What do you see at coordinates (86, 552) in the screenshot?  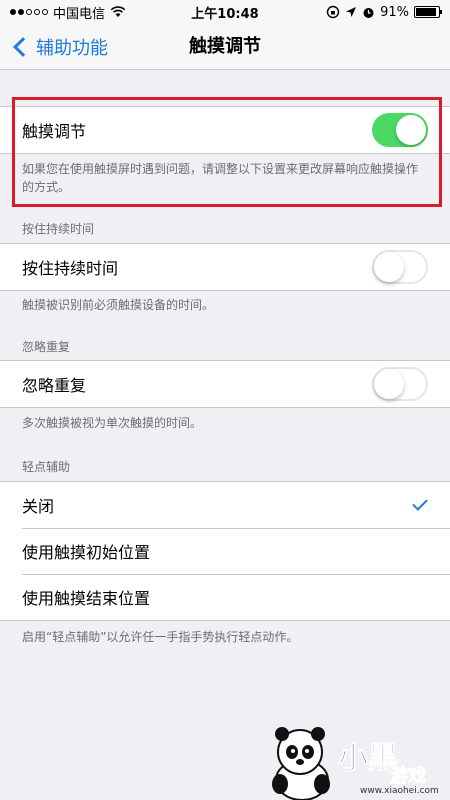 I see `option-label: 使用触摸初始位置` at bounding box center [86, 552].